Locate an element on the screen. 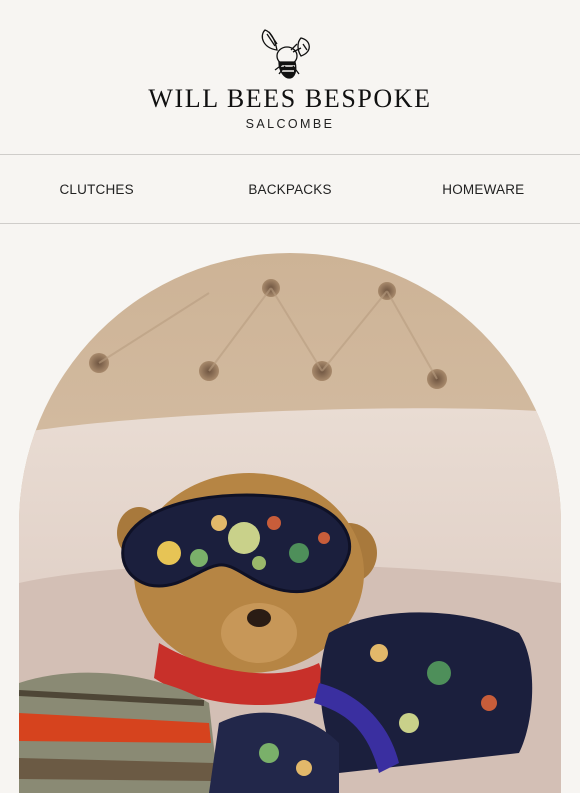 The height and width of the screenshot is (793, 580). brand-location: SALCOMBE is located at coordinates (290, 124).